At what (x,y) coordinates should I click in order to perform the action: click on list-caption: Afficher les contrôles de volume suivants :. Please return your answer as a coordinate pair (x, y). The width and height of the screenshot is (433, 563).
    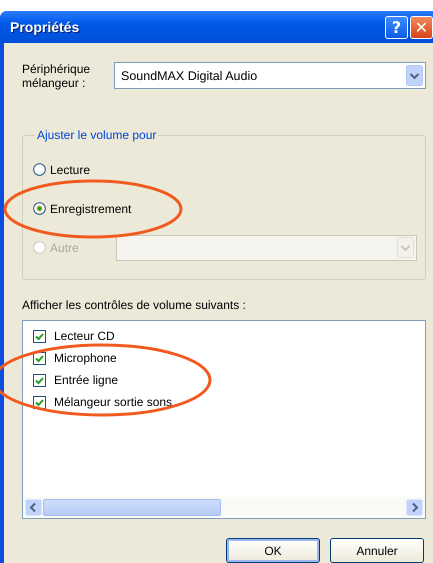
    Looking at the image, I should click on (134, 305).